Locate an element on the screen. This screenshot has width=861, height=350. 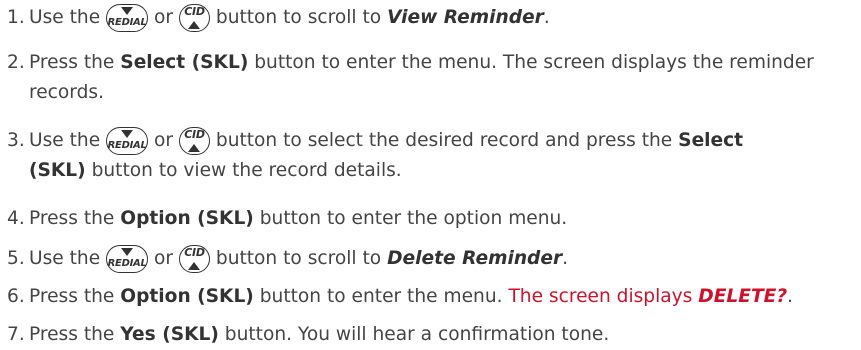
step-number: 3. is located at coordinates (16, 140).